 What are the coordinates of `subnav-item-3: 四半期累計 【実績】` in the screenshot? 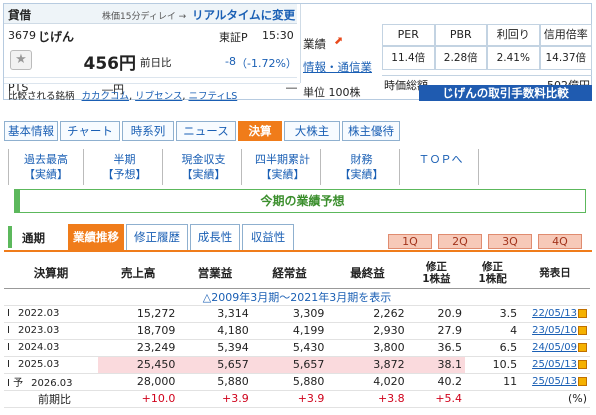 It's located at (283, 167).